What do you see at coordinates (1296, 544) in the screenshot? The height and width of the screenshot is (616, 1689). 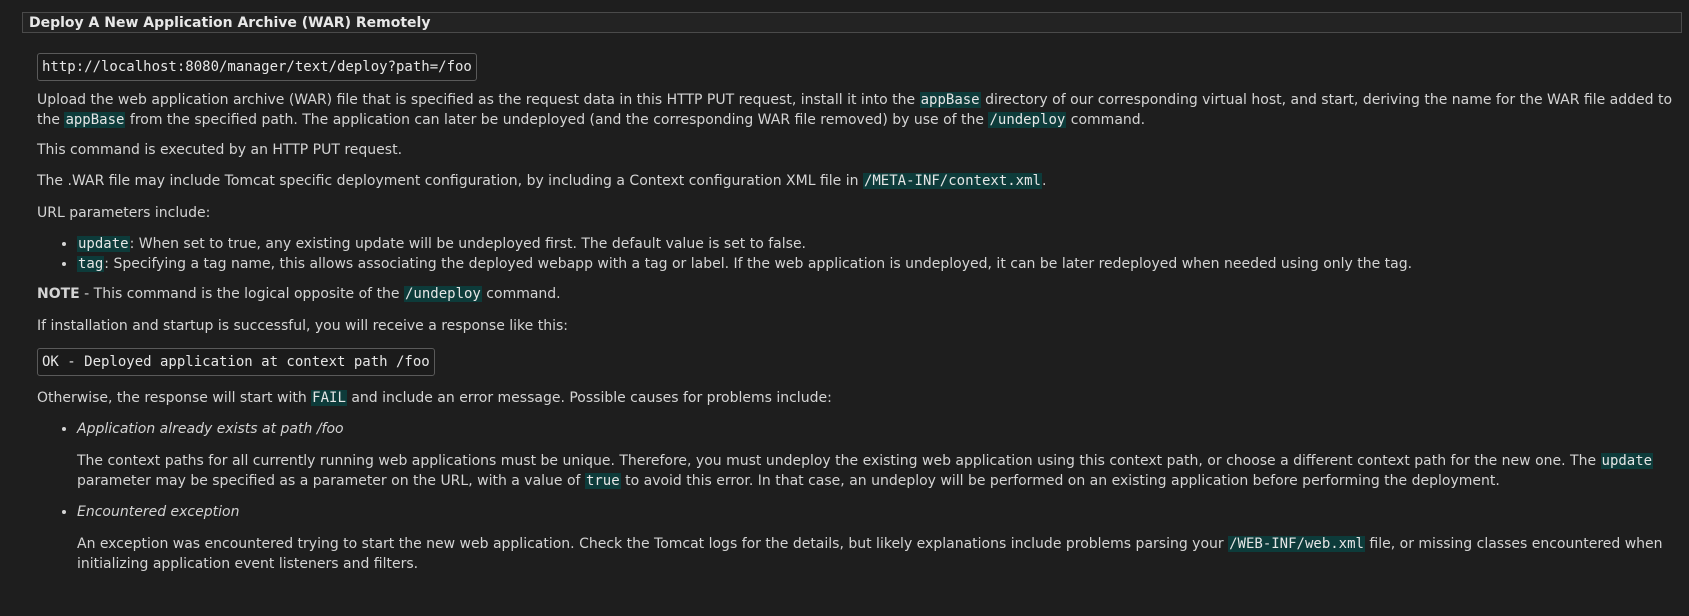 I see `code-web-xml: /WEB-INF/web.xml` at bounding box center [1296, 544].